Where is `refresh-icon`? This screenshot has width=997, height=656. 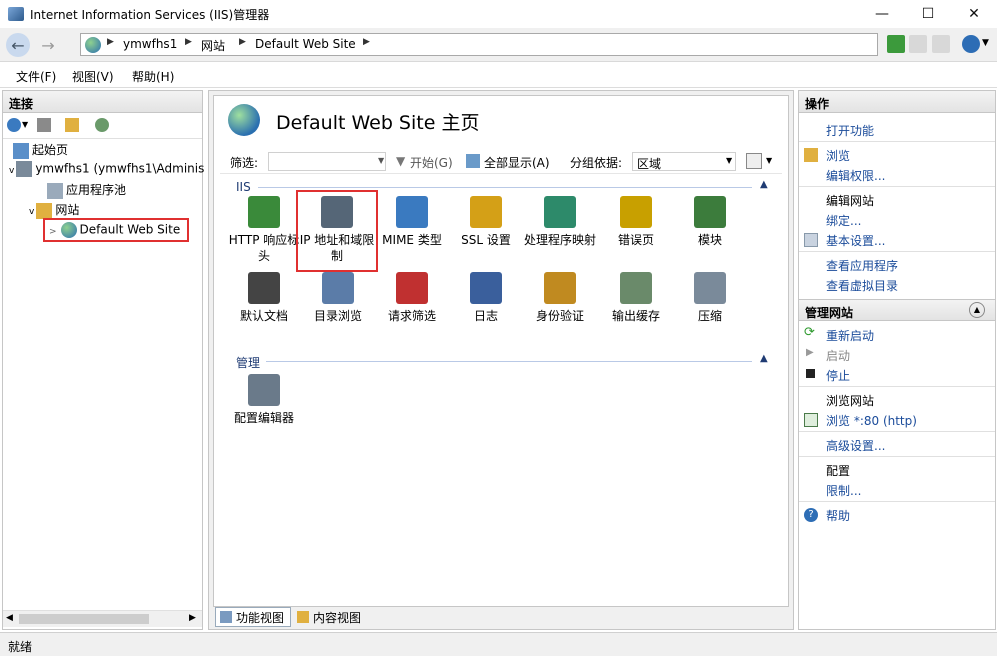 refresh-icon is located at coordinates (896, 44).